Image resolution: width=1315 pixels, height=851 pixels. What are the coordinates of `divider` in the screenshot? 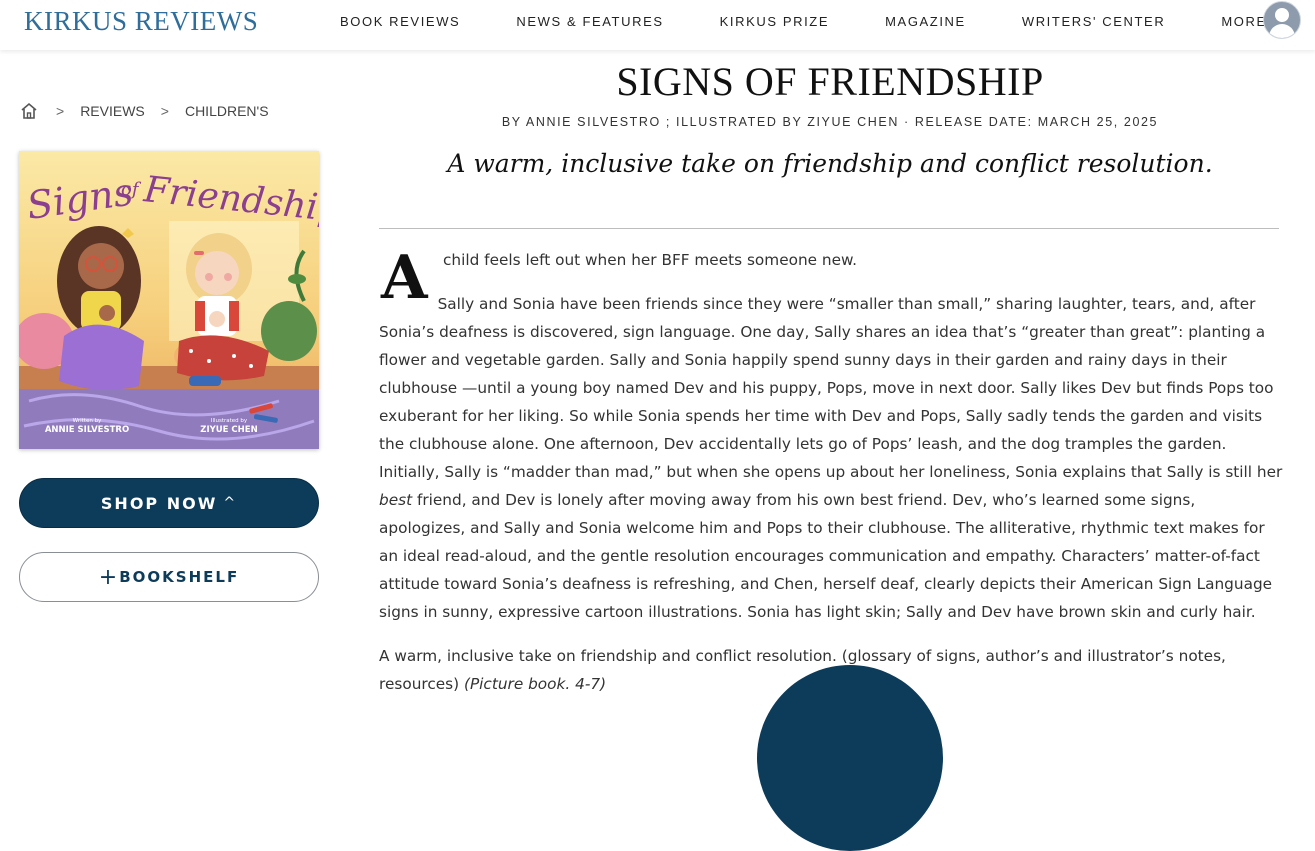 It's located at (829, 228).